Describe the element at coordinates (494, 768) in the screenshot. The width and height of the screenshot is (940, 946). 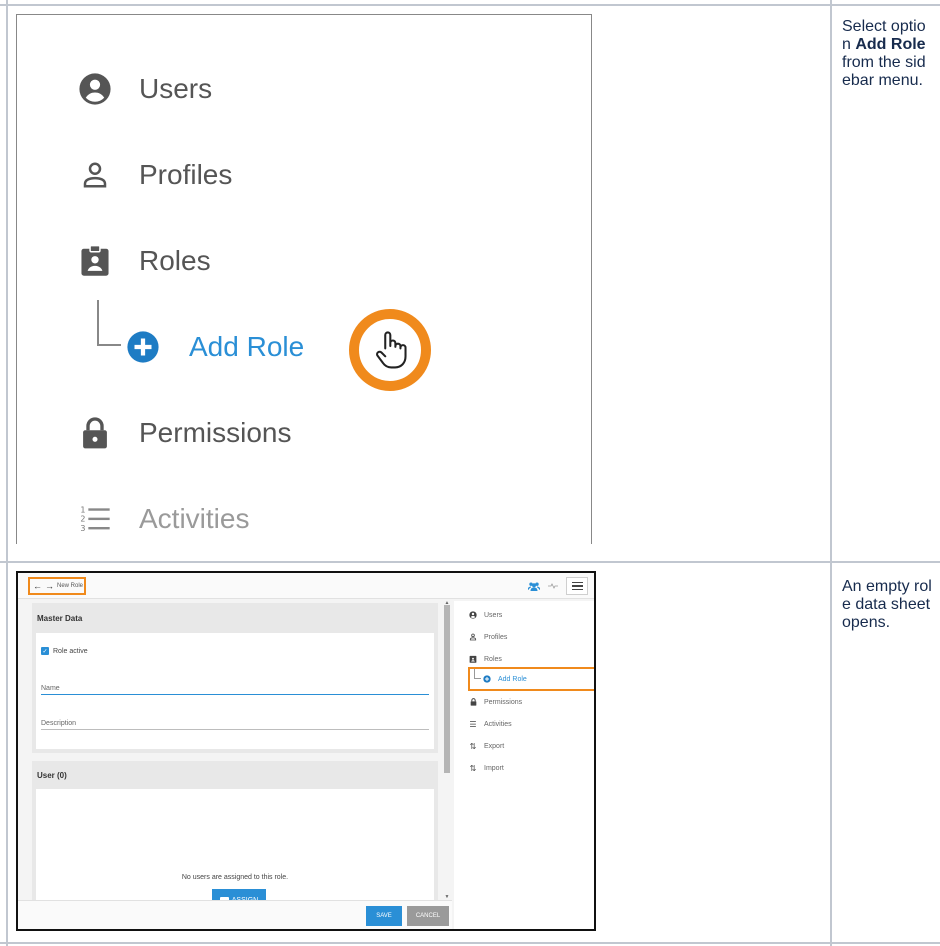
I see `sidebar-item-label: Import` at that location.